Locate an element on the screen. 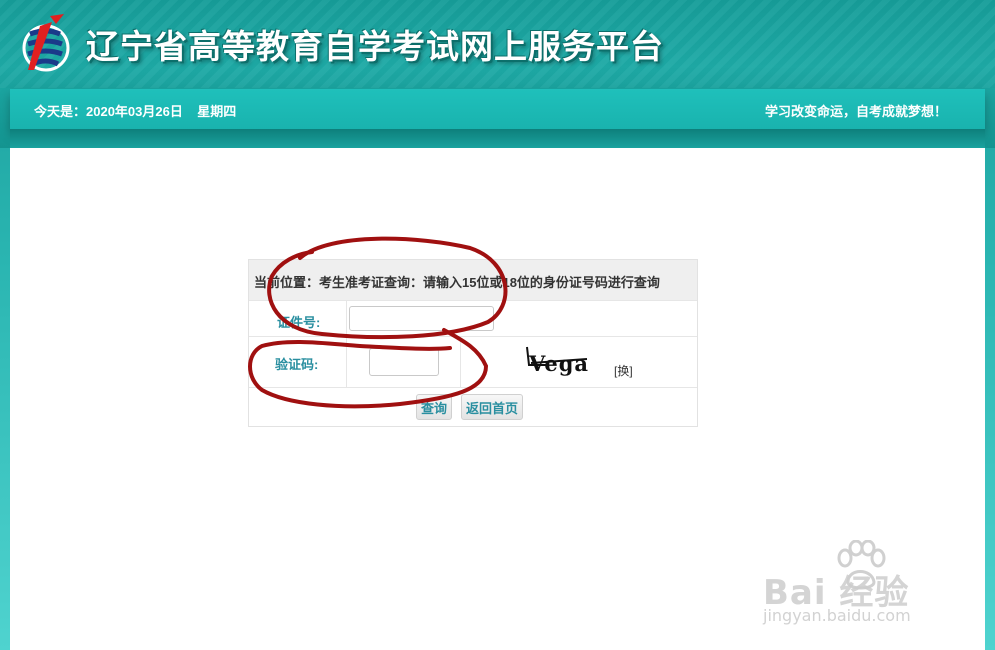  back-home-button: 返回首页 is located at coordinates (492, 407).